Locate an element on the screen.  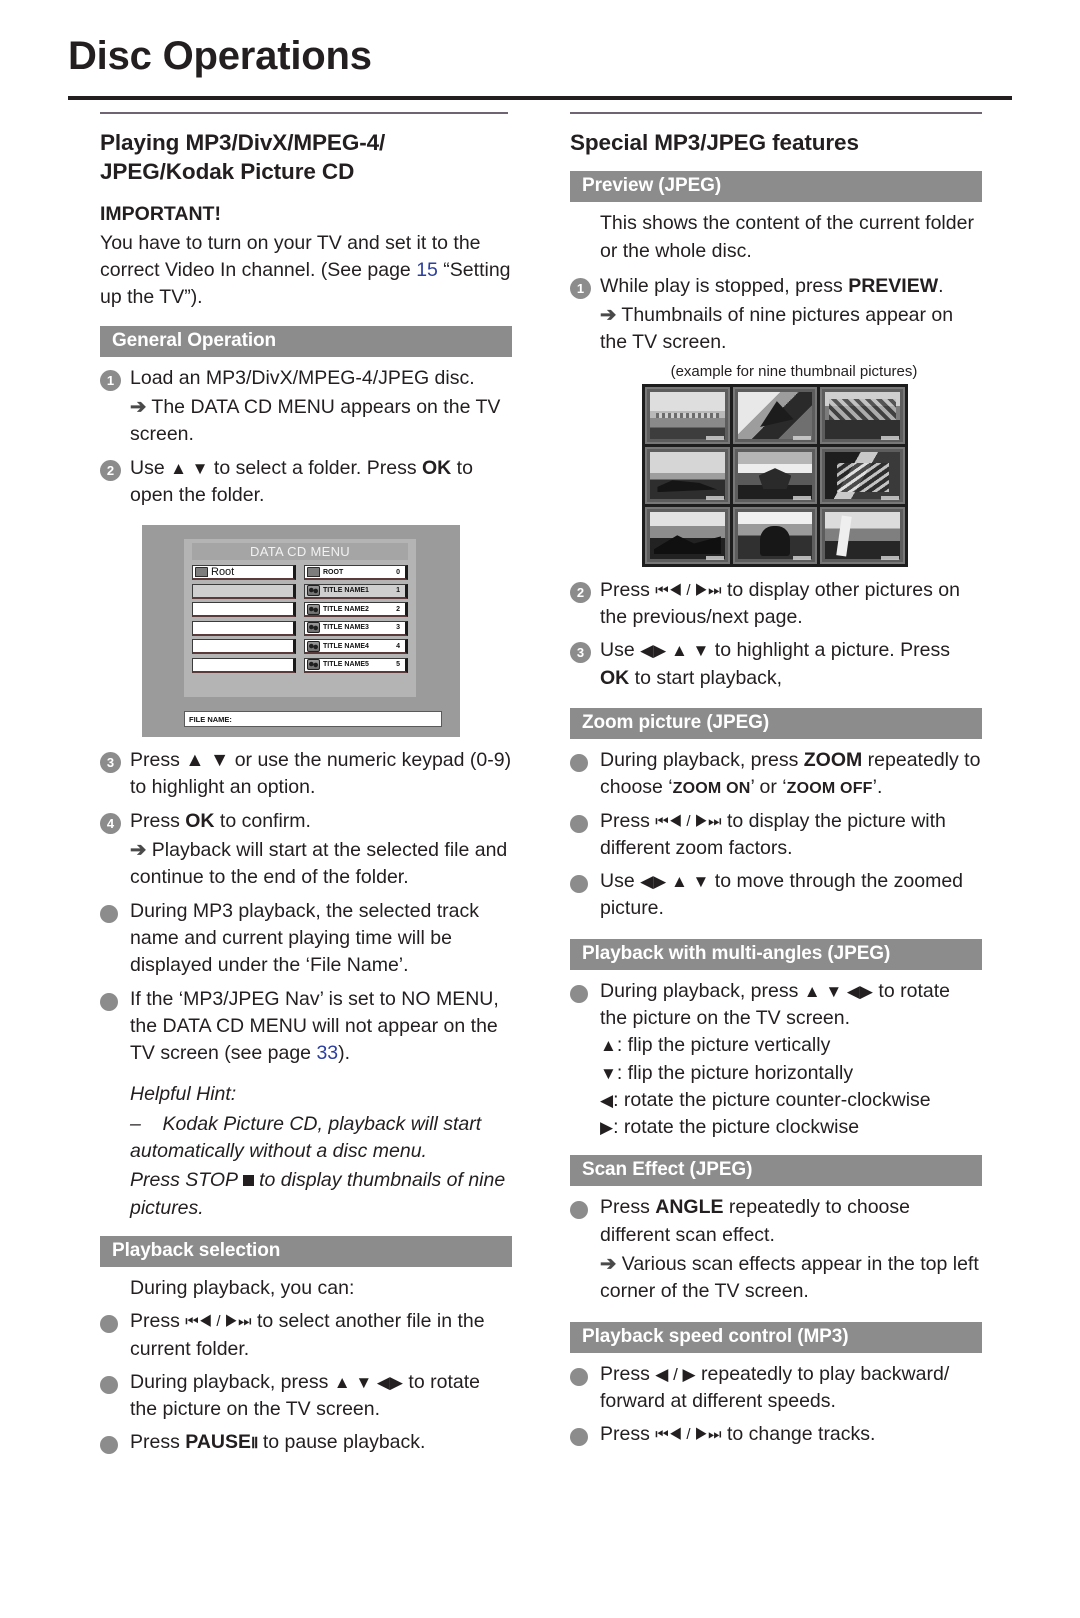
down-arrow-icon: ▼ is located at coordinates (608, 1073).